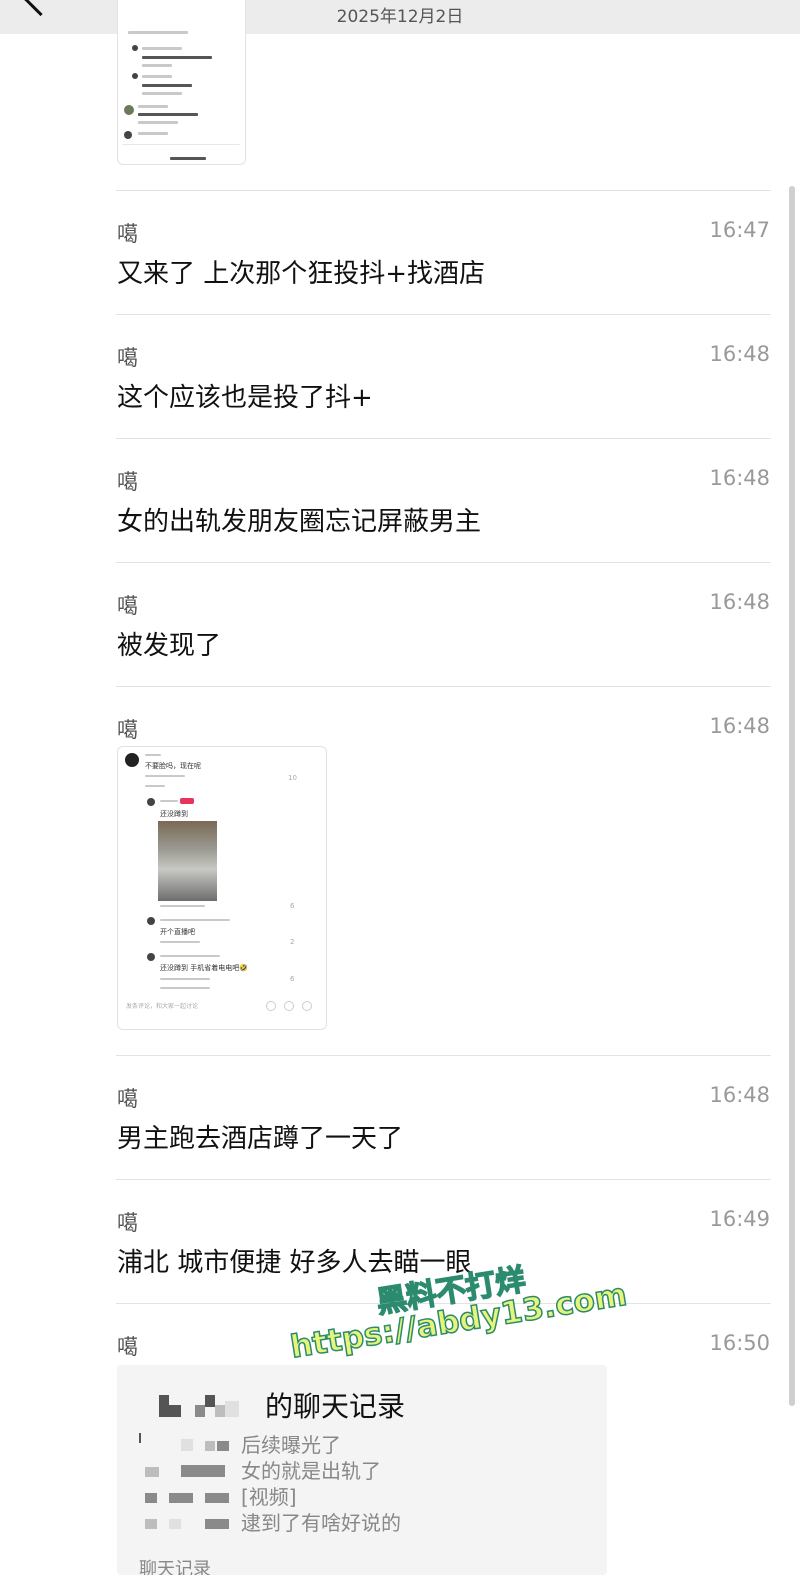 This screenshot has width=800, height=1575. I want to click on chat-record-card: 的聊天记录 后续曝光了 女的就是出轨了 [视频] 逮到了有啥好说的 聊天记录, so click(362, 1470).